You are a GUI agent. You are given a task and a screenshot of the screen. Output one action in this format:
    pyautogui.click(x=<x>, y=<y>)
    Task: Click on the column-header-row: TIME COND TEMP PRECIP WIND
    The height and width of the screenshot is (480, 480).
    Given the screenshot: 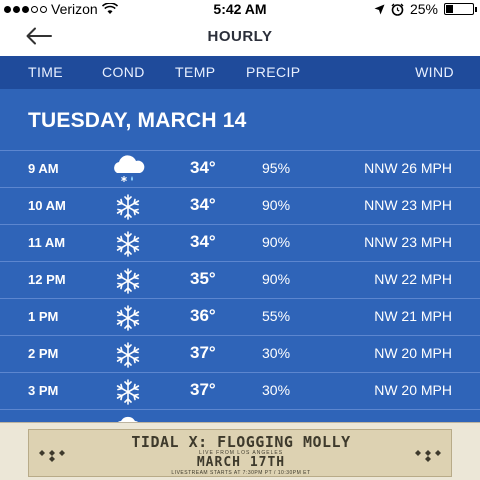 What is the action you would take?
    pyautogui.click(x=240, y=72)
    